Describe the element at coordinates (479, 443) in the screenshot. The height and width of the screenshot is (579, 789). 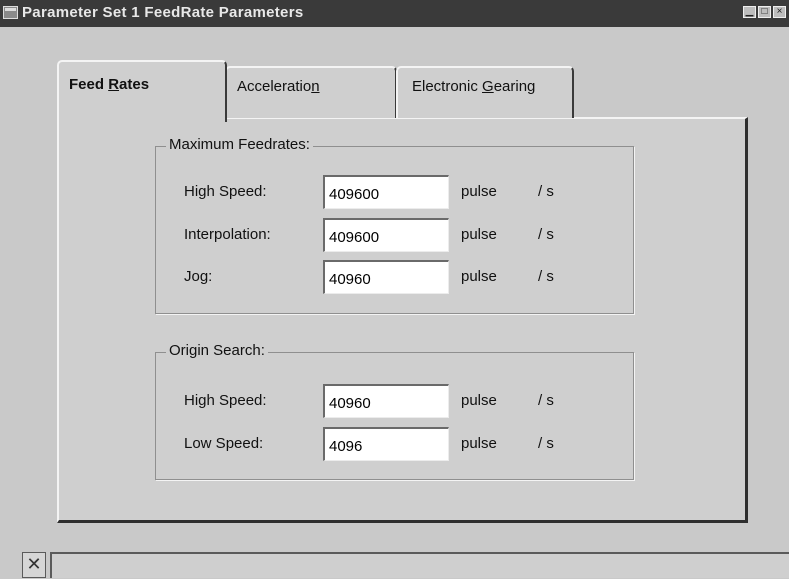
I see `origin-low-speed-unit: pulse` at that location.